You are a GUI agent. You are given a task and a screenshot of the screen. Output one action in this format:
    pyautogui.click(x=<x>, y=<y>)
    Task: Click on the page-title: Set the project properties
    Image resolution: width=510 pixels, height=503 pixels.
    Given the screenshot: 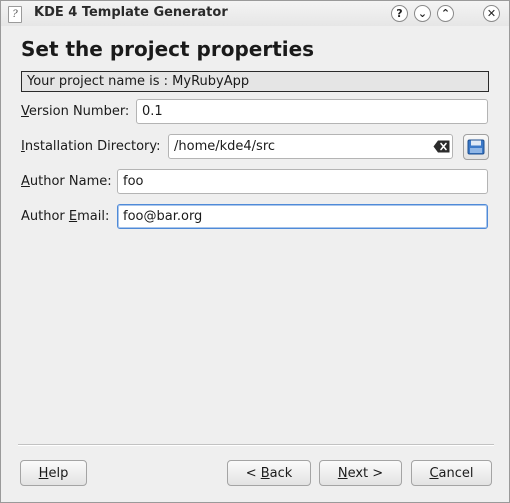 What is the action you would take?
    pyautogui.click(x=168, y=49)
    